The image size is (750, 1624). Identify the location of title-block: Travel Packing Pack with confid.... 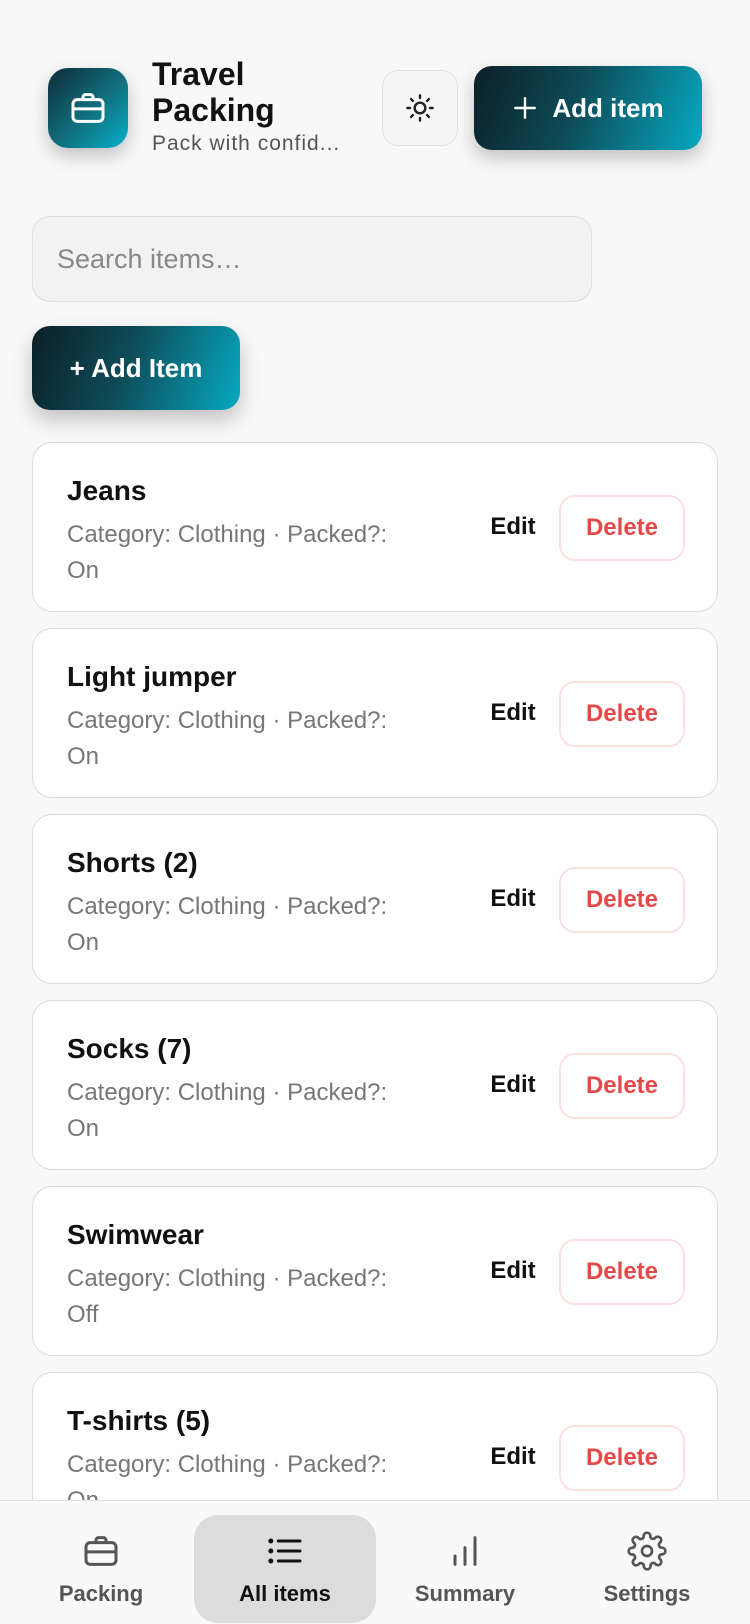
(262, 106).